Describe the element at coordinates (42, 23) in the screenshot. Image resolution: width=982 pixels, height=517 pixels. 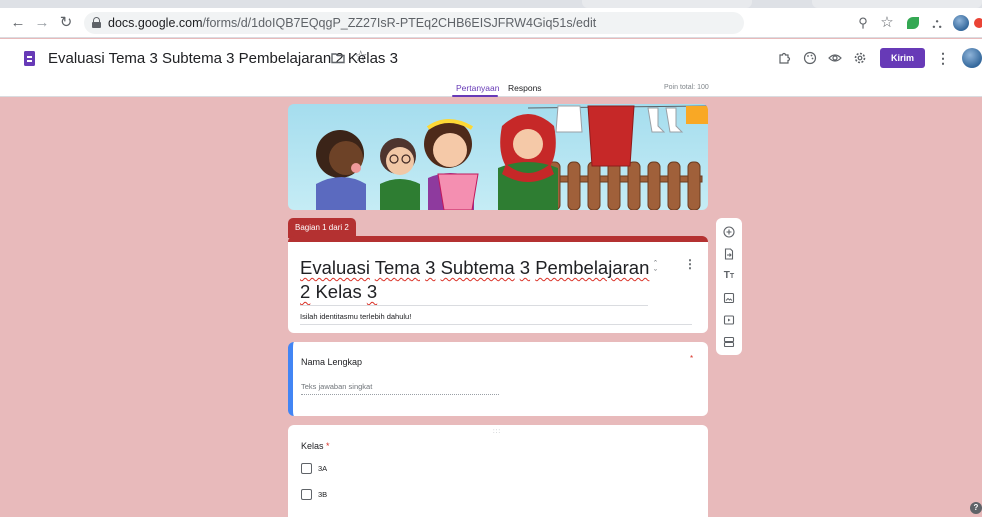
I see `forward-arrow-icon: →` at that location.